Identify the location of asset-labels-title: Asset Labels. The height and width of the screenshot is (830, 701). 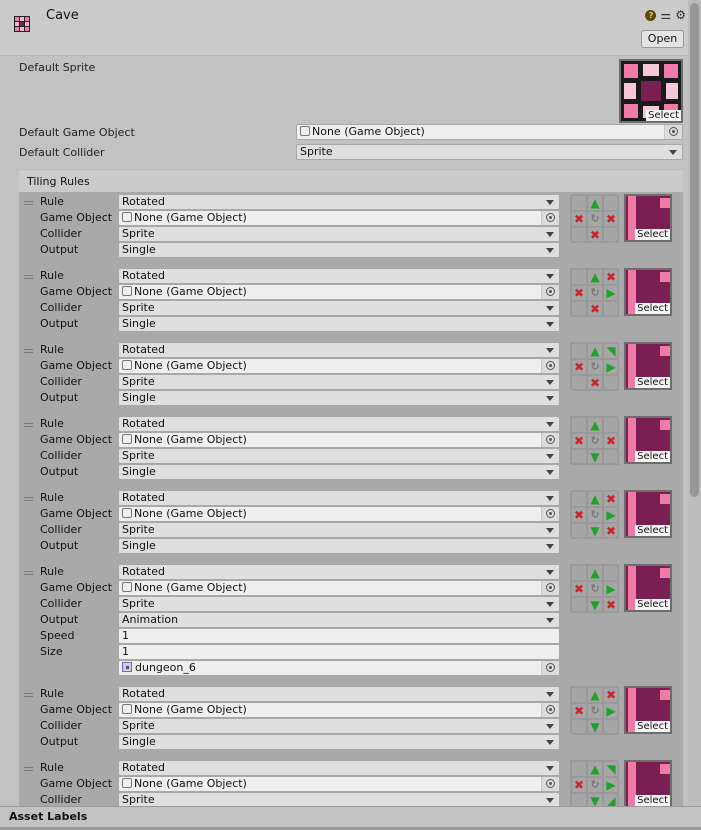
(48, 816).